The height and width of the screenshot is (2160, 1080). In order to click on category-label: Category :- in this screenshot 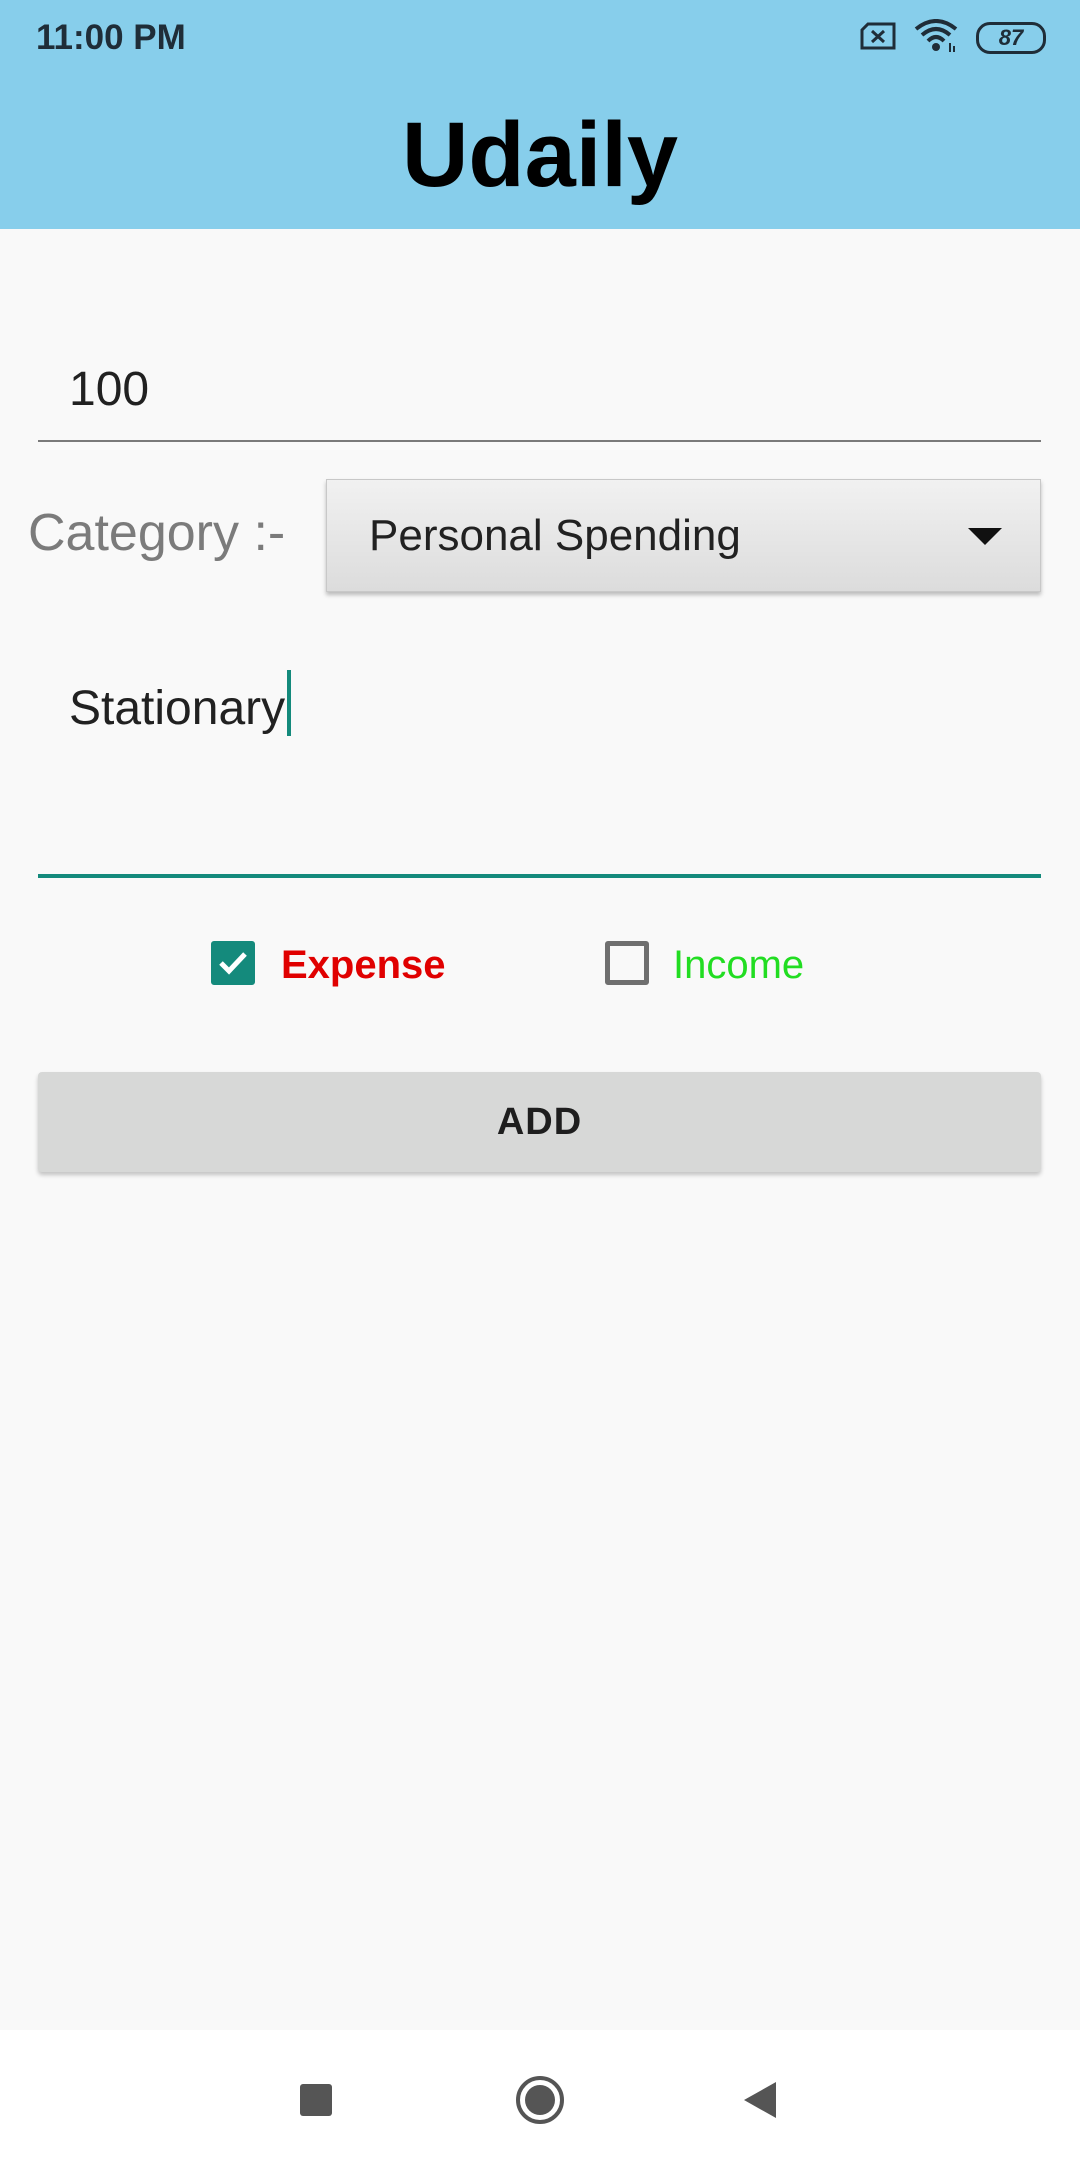, I will do `click(157, 533)`.